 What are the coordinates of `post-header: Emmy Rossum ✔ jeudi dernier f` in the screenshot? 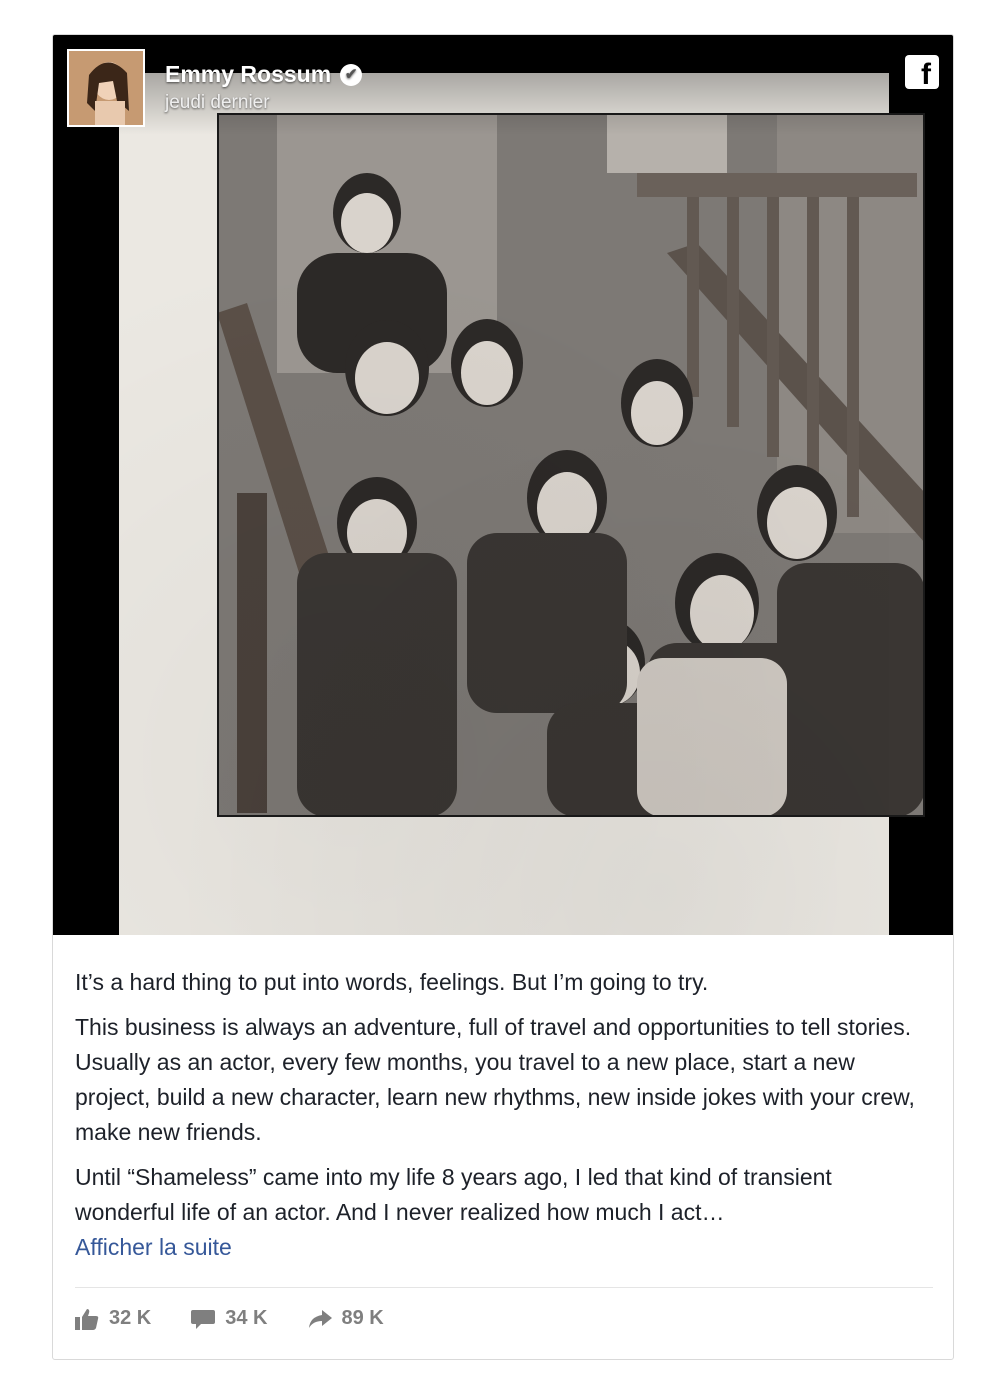 It's located at (503, 85).